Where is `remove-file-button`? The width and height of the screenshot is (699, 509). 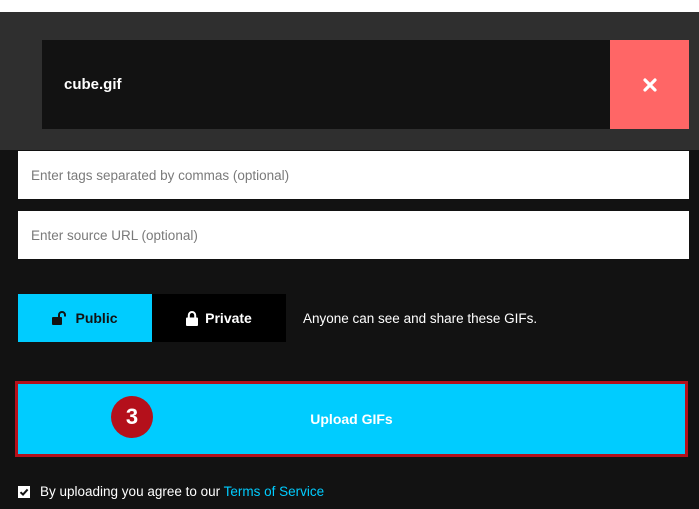 remove-file-button is located at coordinates (649, 84).